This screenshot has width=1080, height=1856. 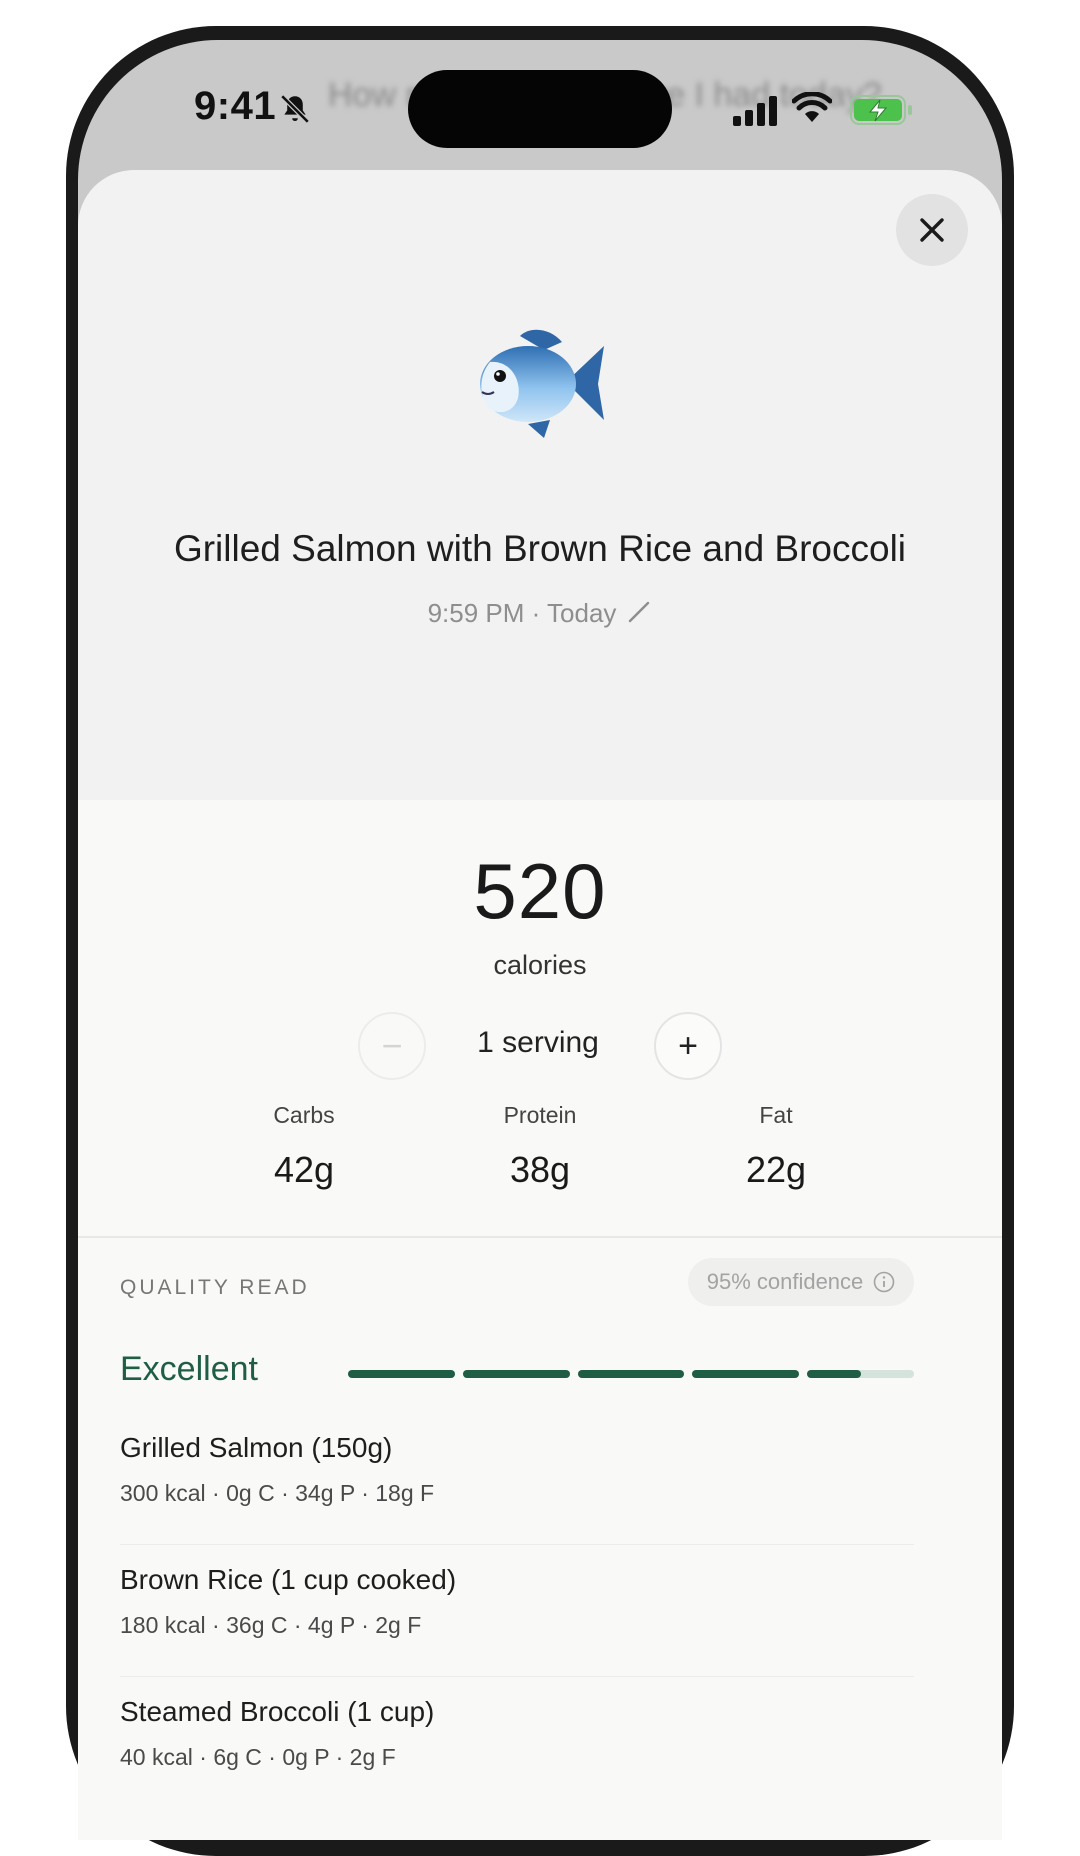 What do you see at coordinates (881, 110) in the screenshot?
I see `battery-charging-icon` at bounding box center [881, 110].